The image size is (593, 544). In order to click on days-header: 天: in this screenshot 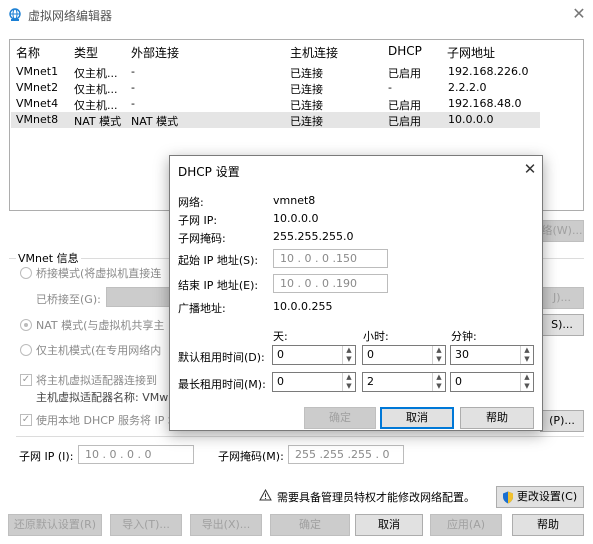, I will do `click(280, 336)`.